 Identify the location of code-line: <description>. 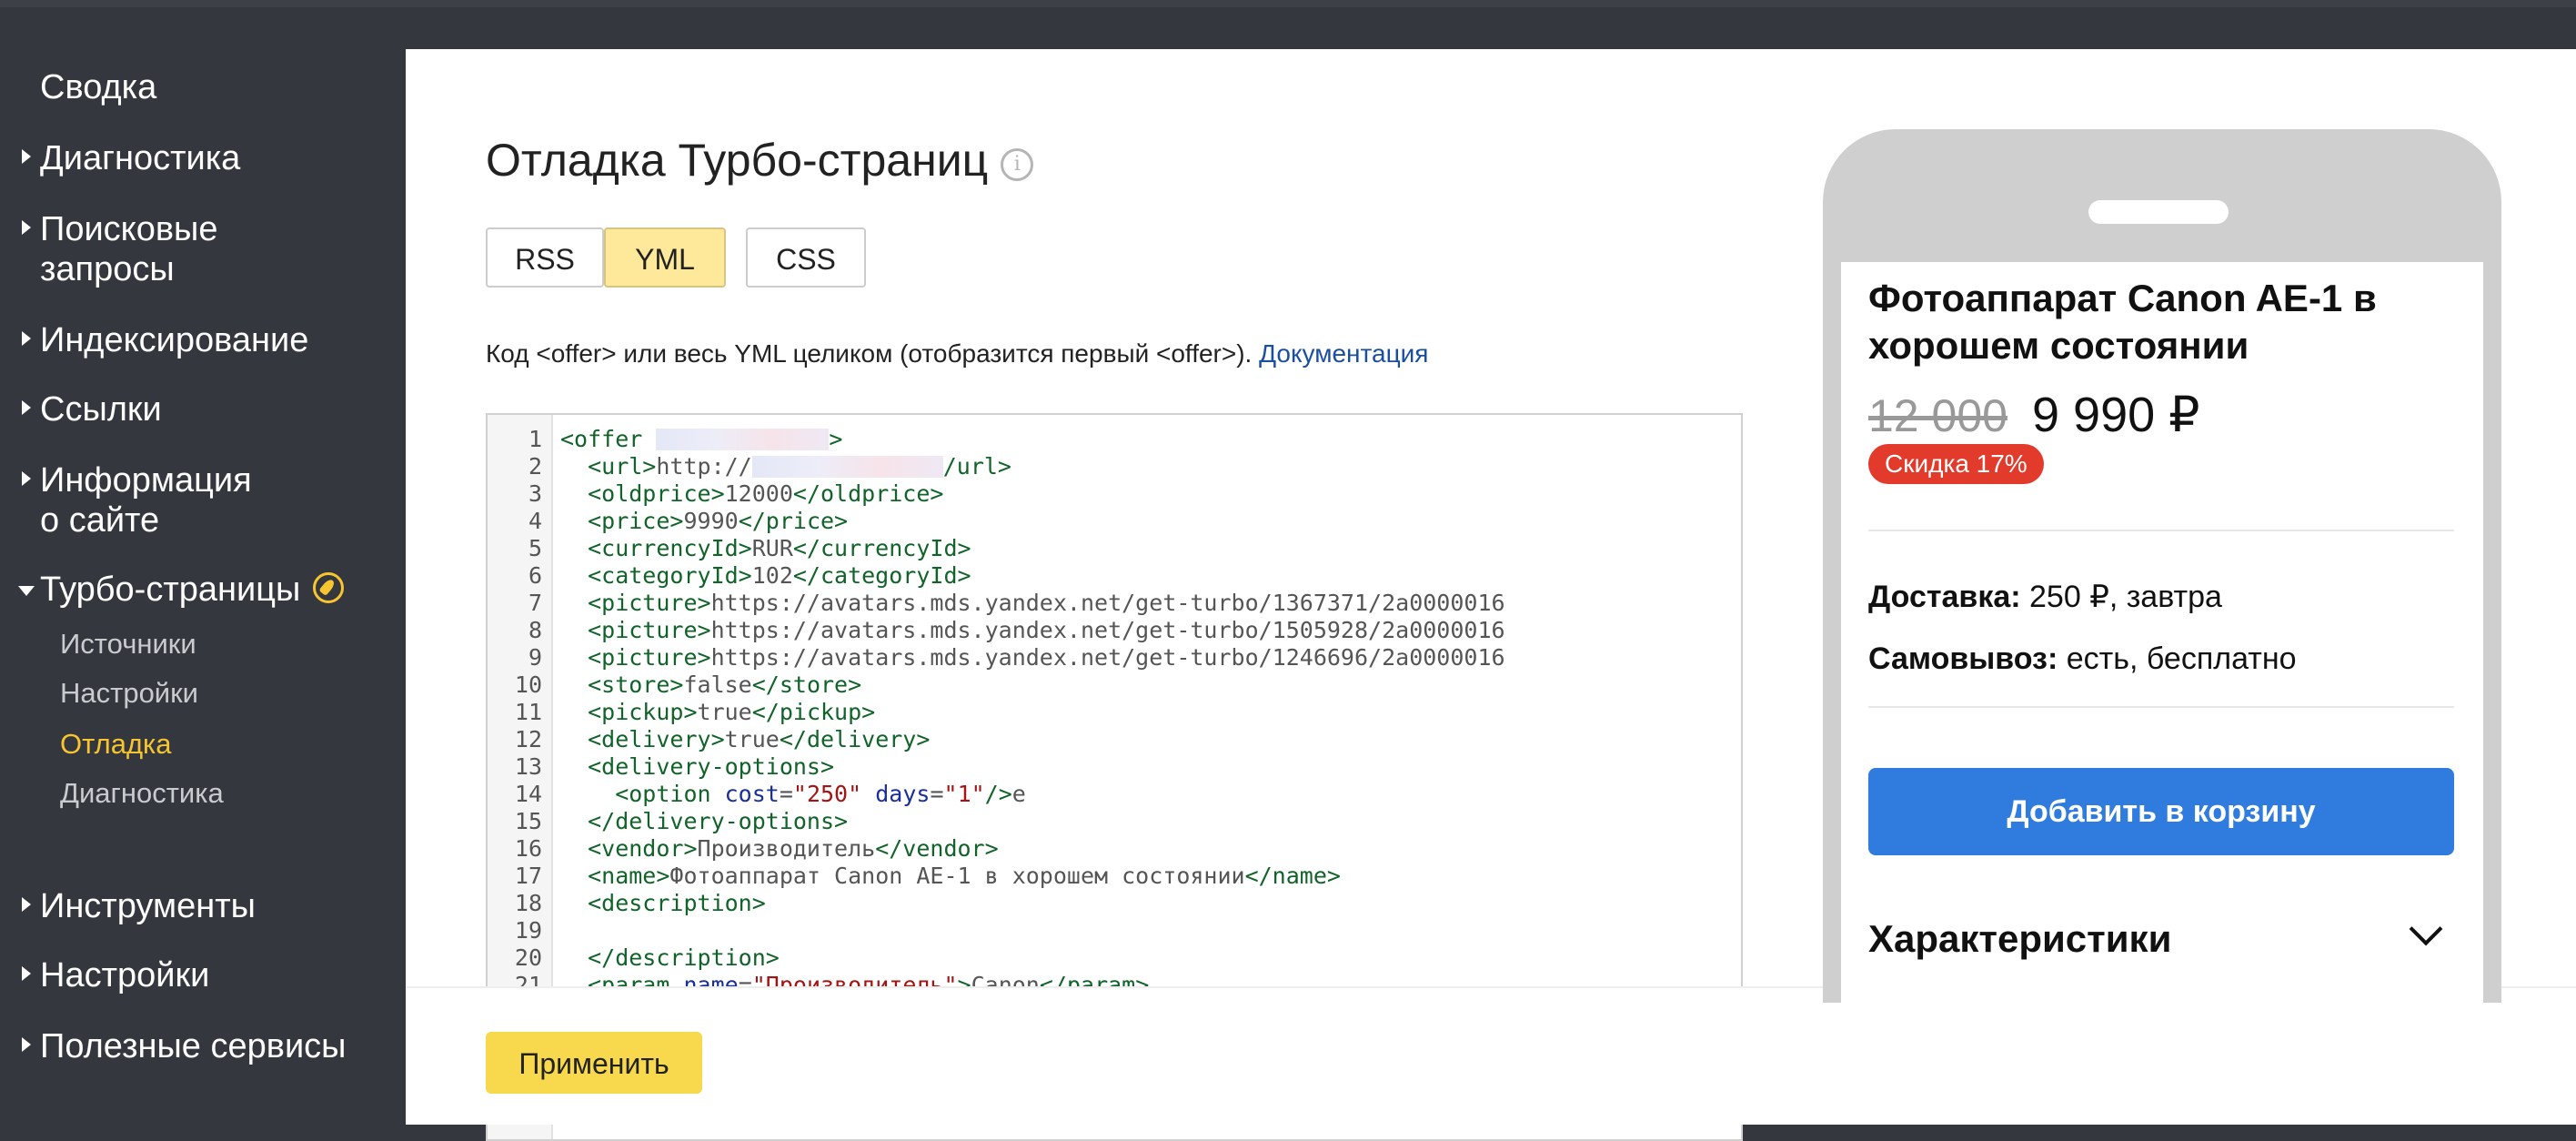
(663, 903).